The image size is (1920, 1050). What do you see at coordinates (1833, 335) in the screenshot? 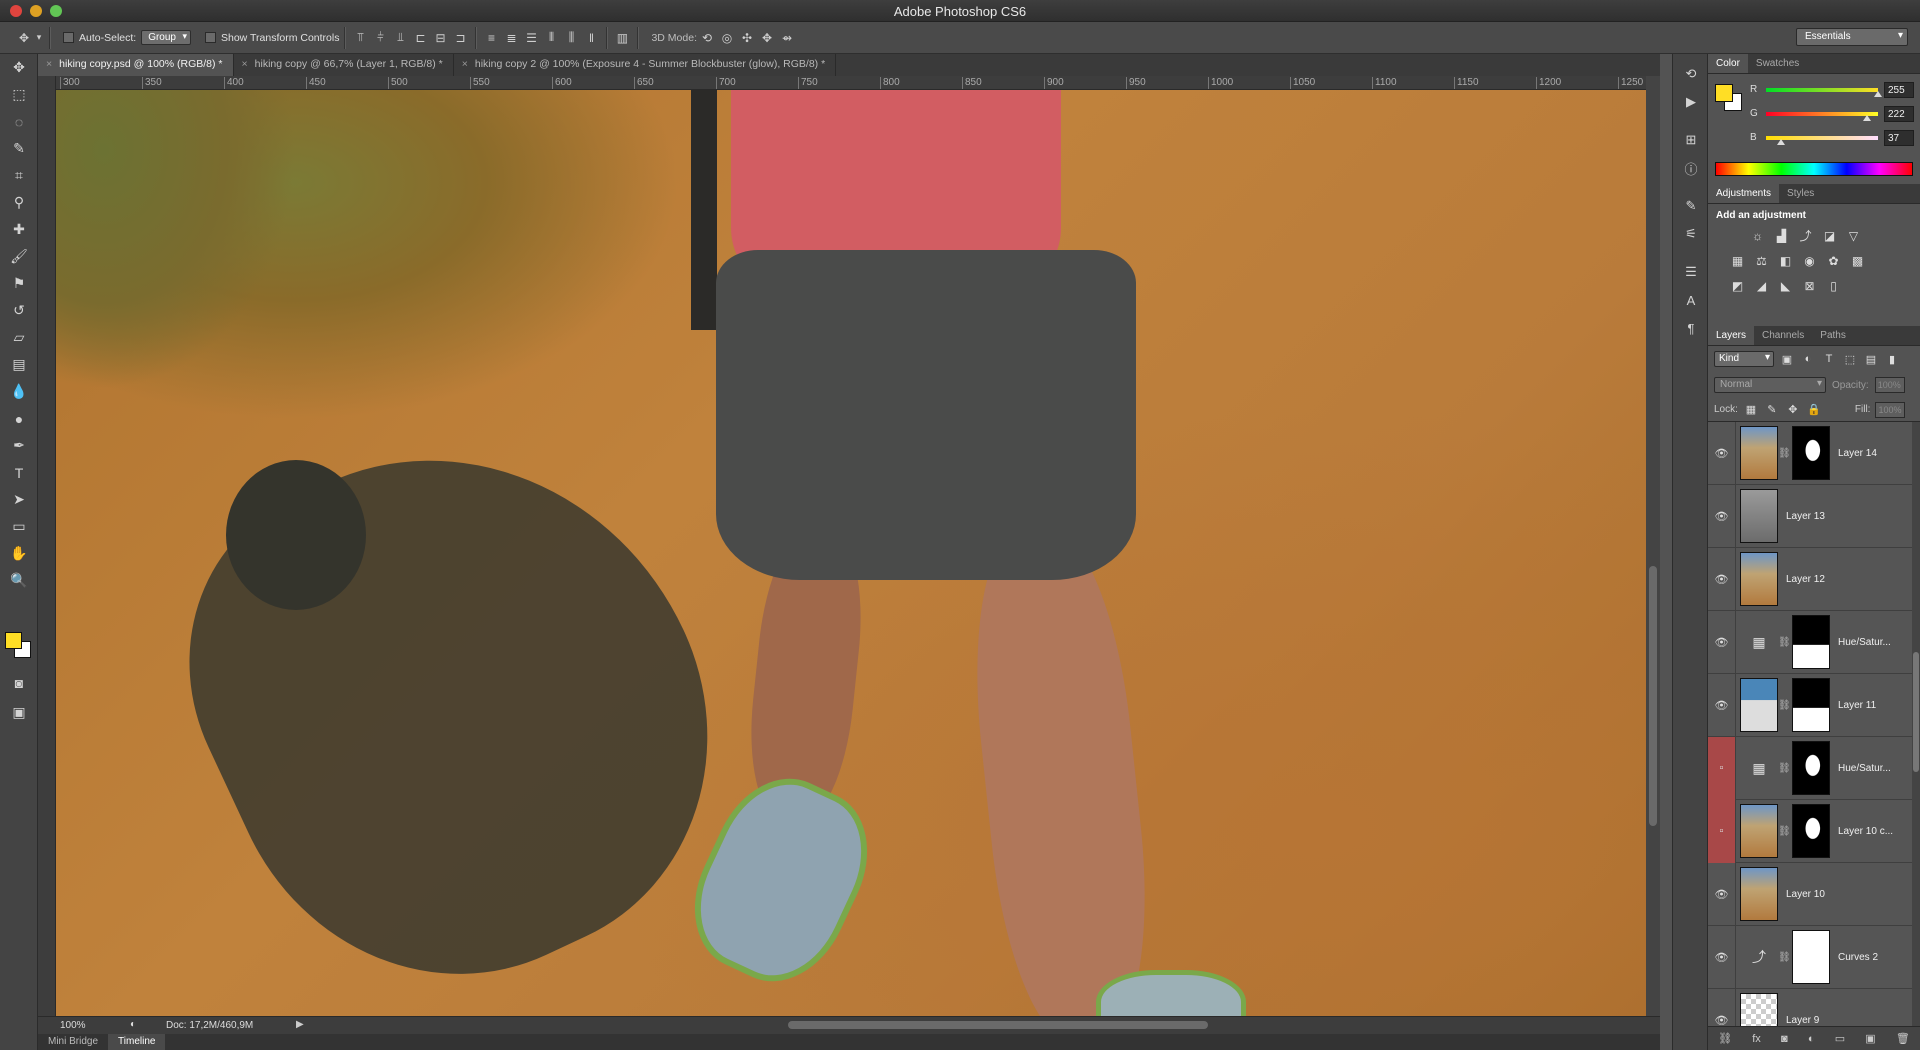
I see `tab-paths: Paths` at bounding box center [1833, 335].